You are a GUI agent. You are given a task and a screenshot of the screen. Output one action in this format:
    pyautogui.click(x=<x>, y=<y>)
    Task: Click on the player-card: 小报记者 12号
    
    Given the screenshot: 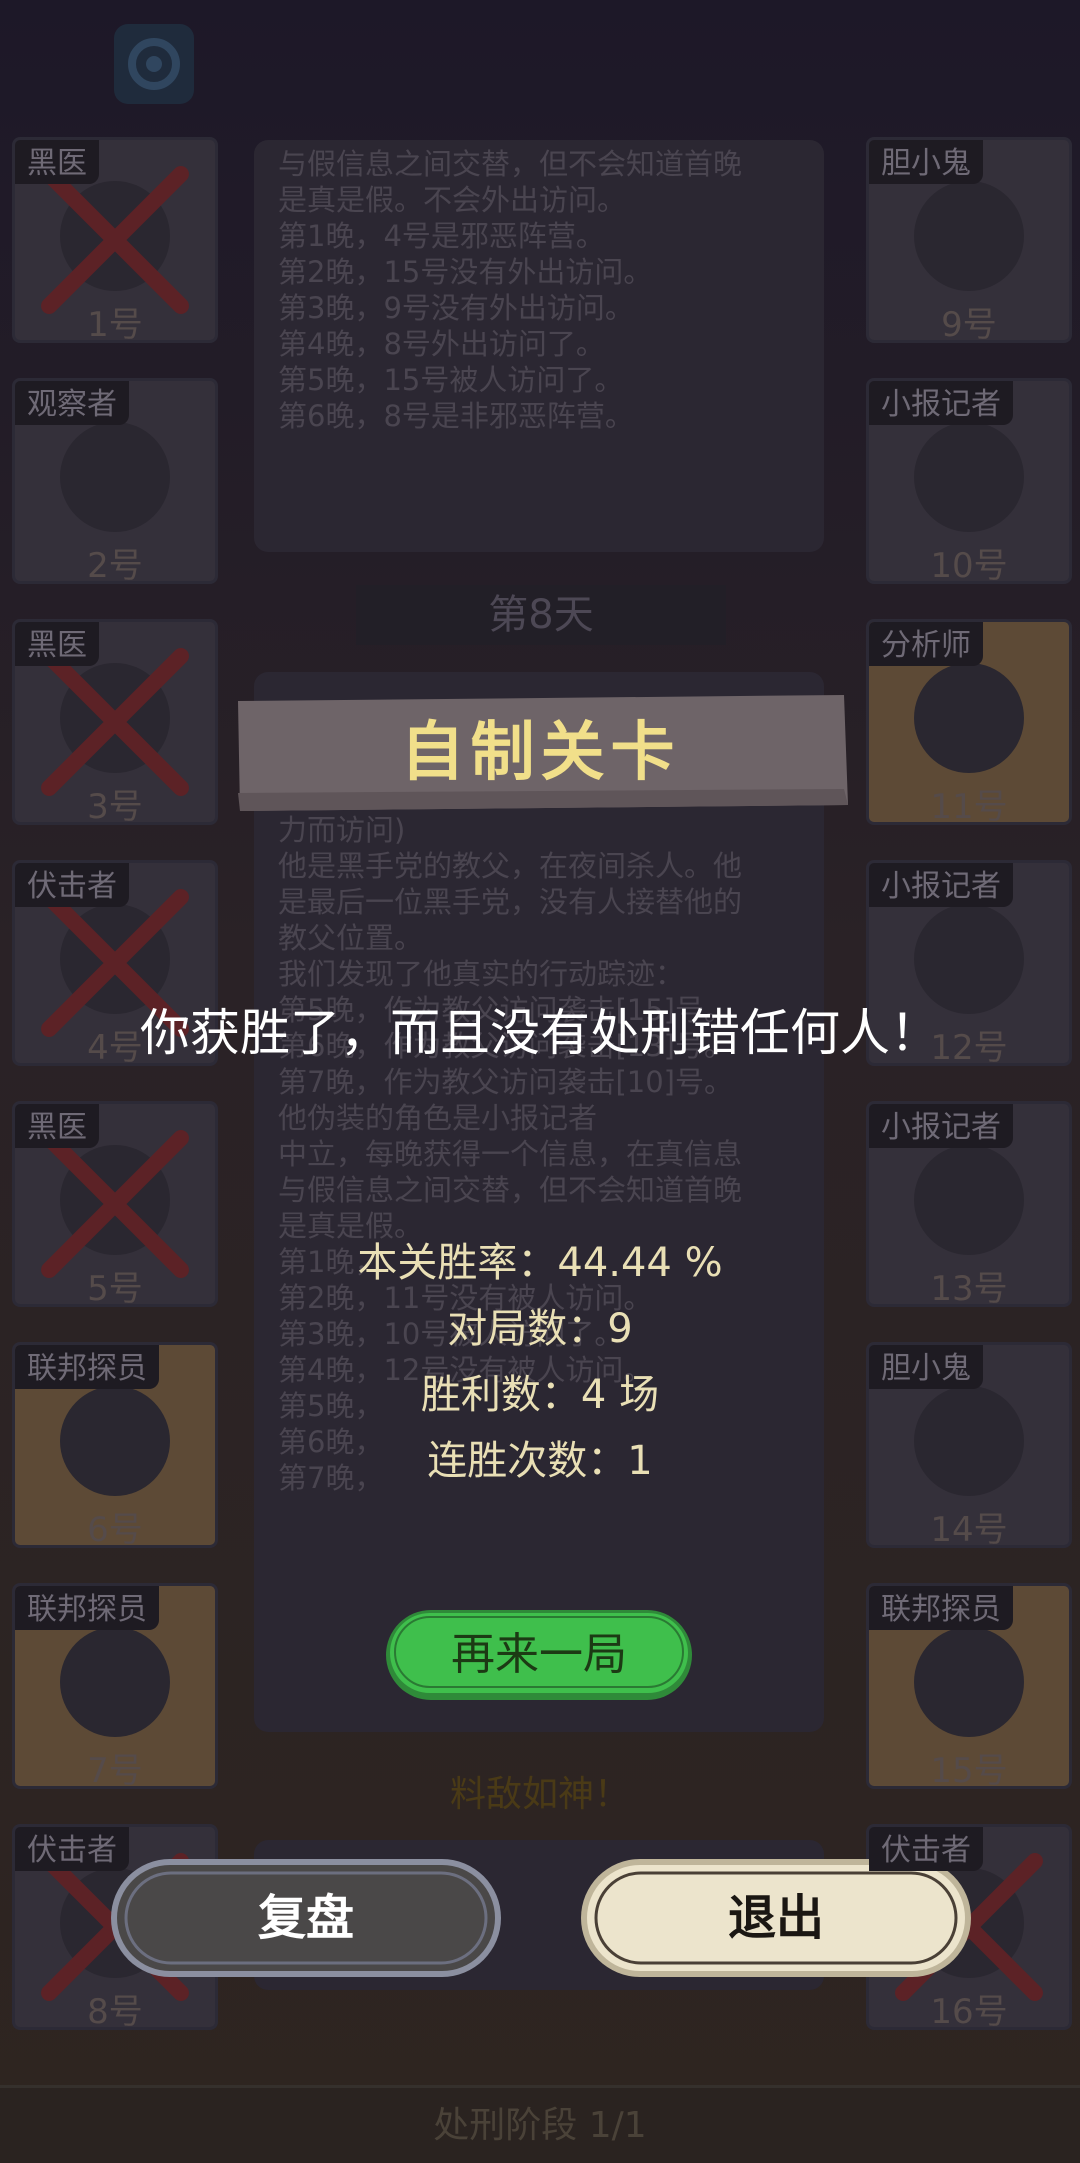 What is the action you would take?
    pyautogui.click(x=969, y=963)
    